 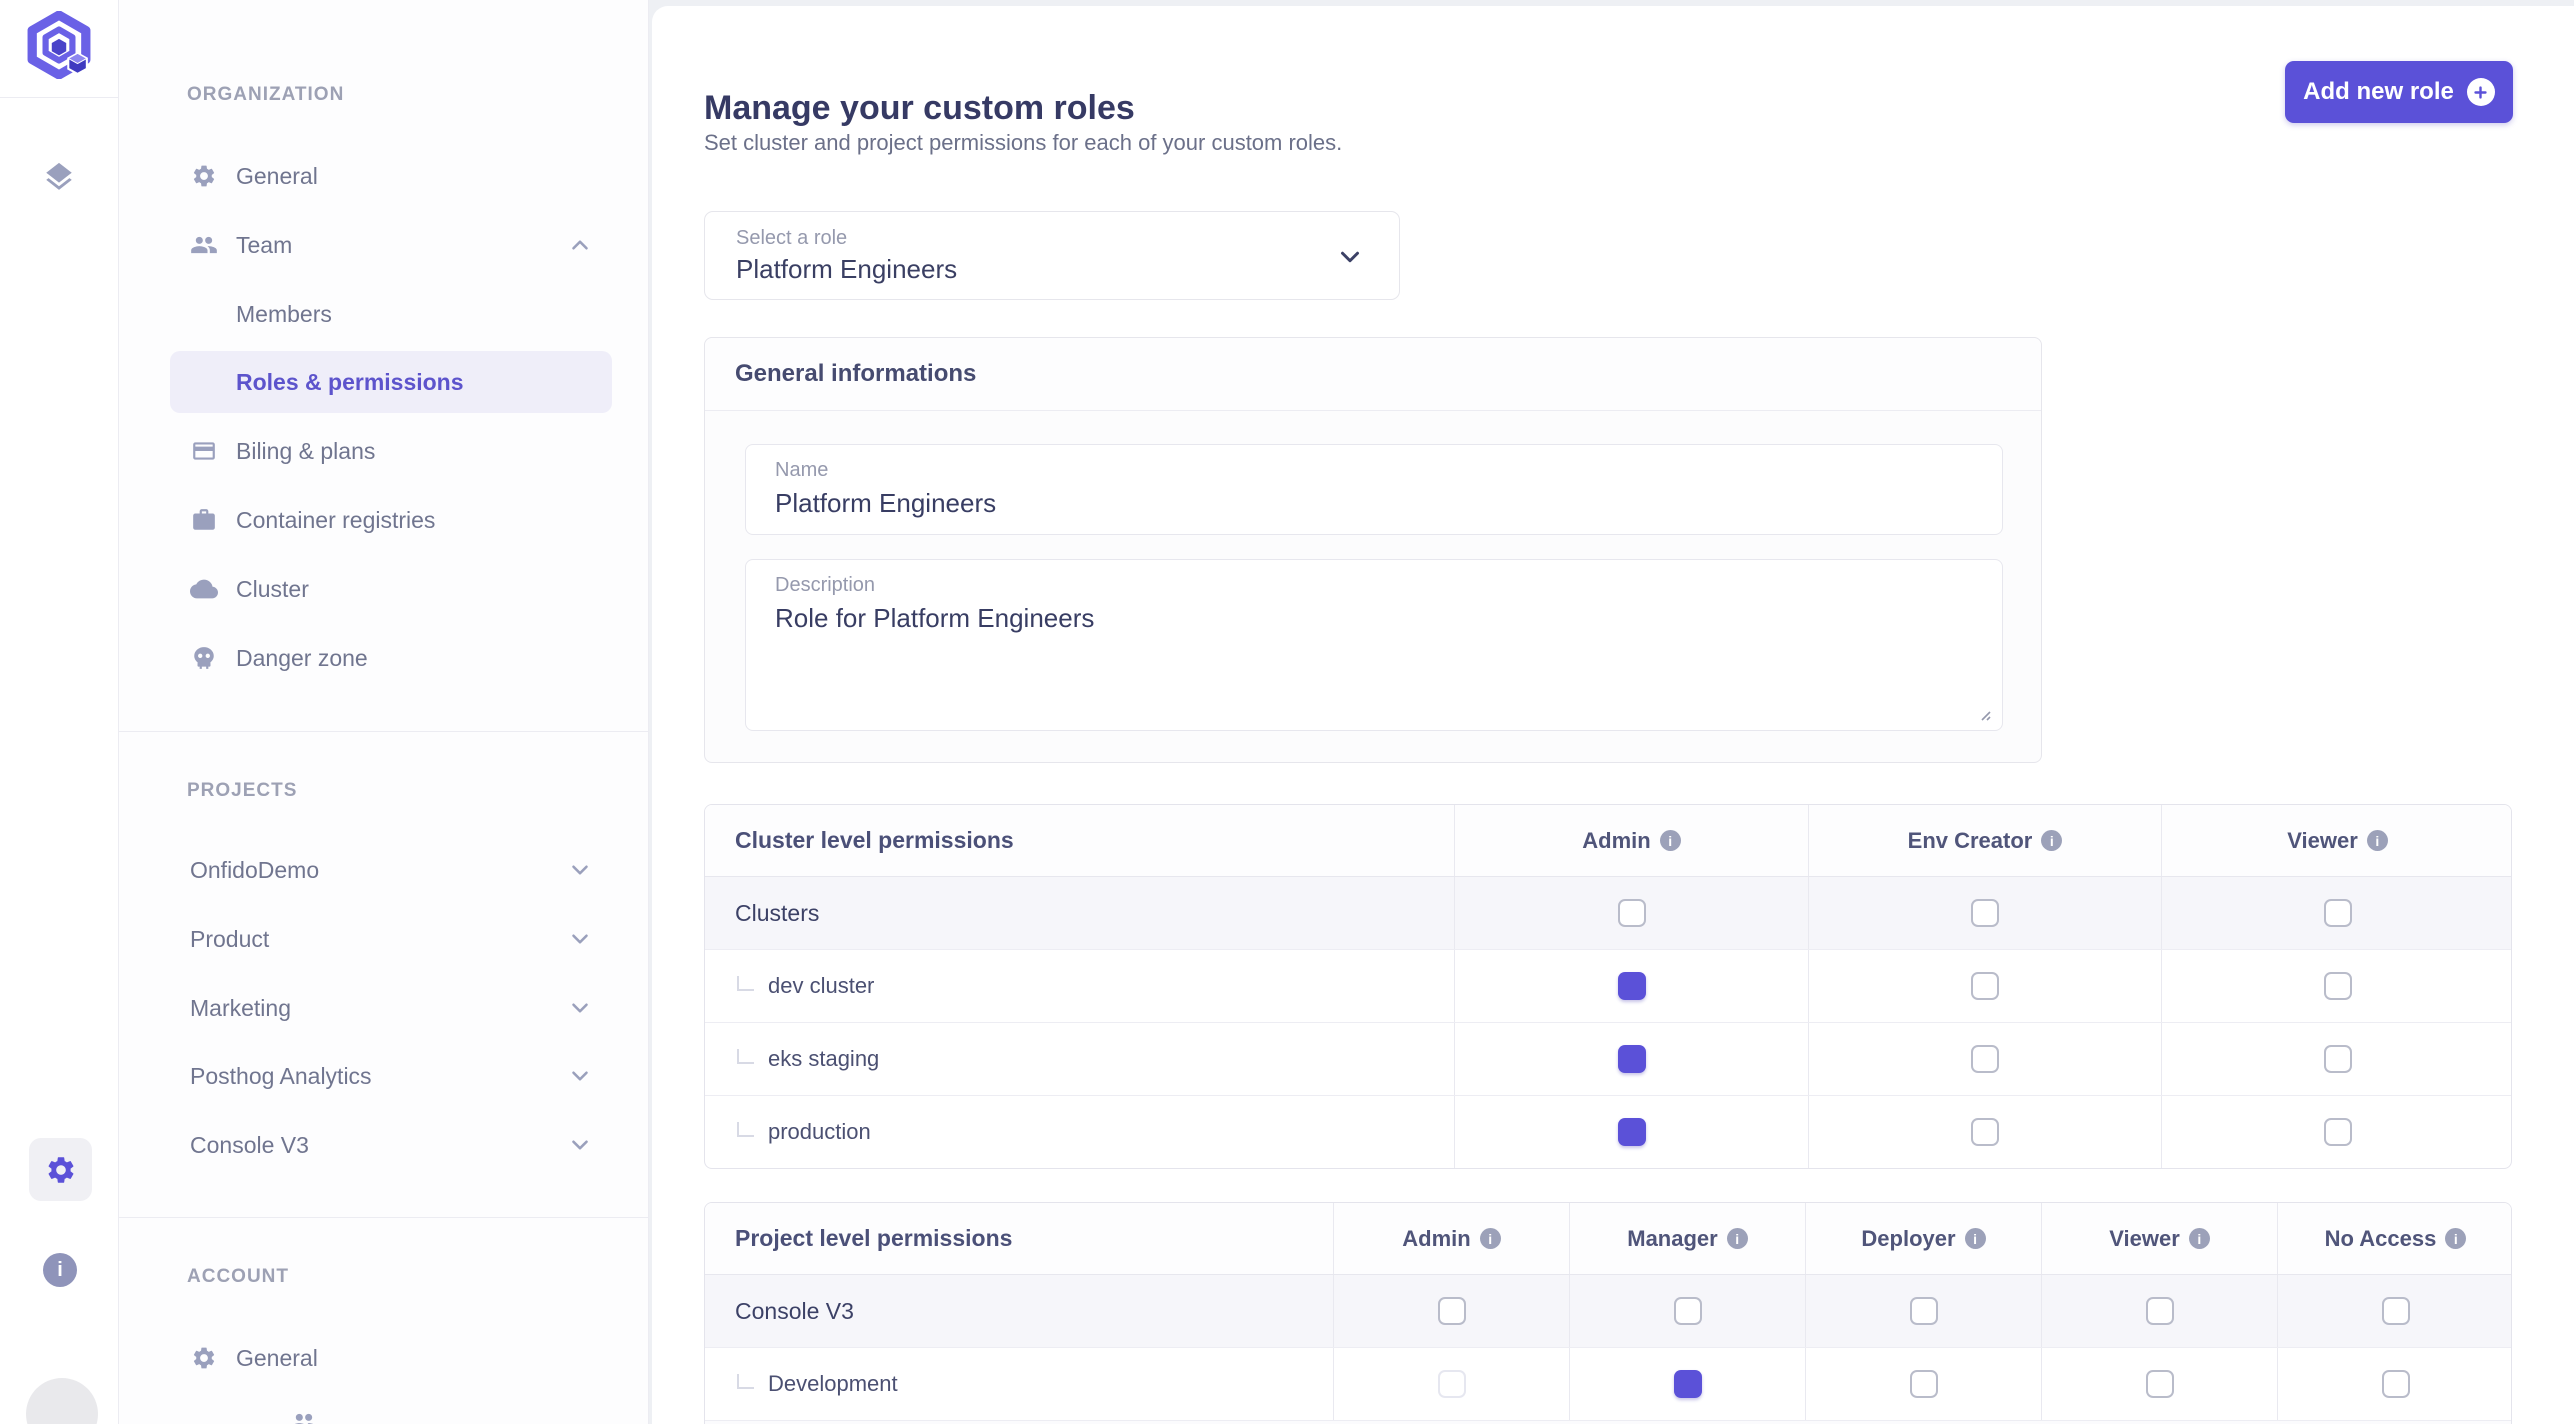 I want to click on sidebar-item-danger-zone: Danger zone, so click(x=391, y=658).